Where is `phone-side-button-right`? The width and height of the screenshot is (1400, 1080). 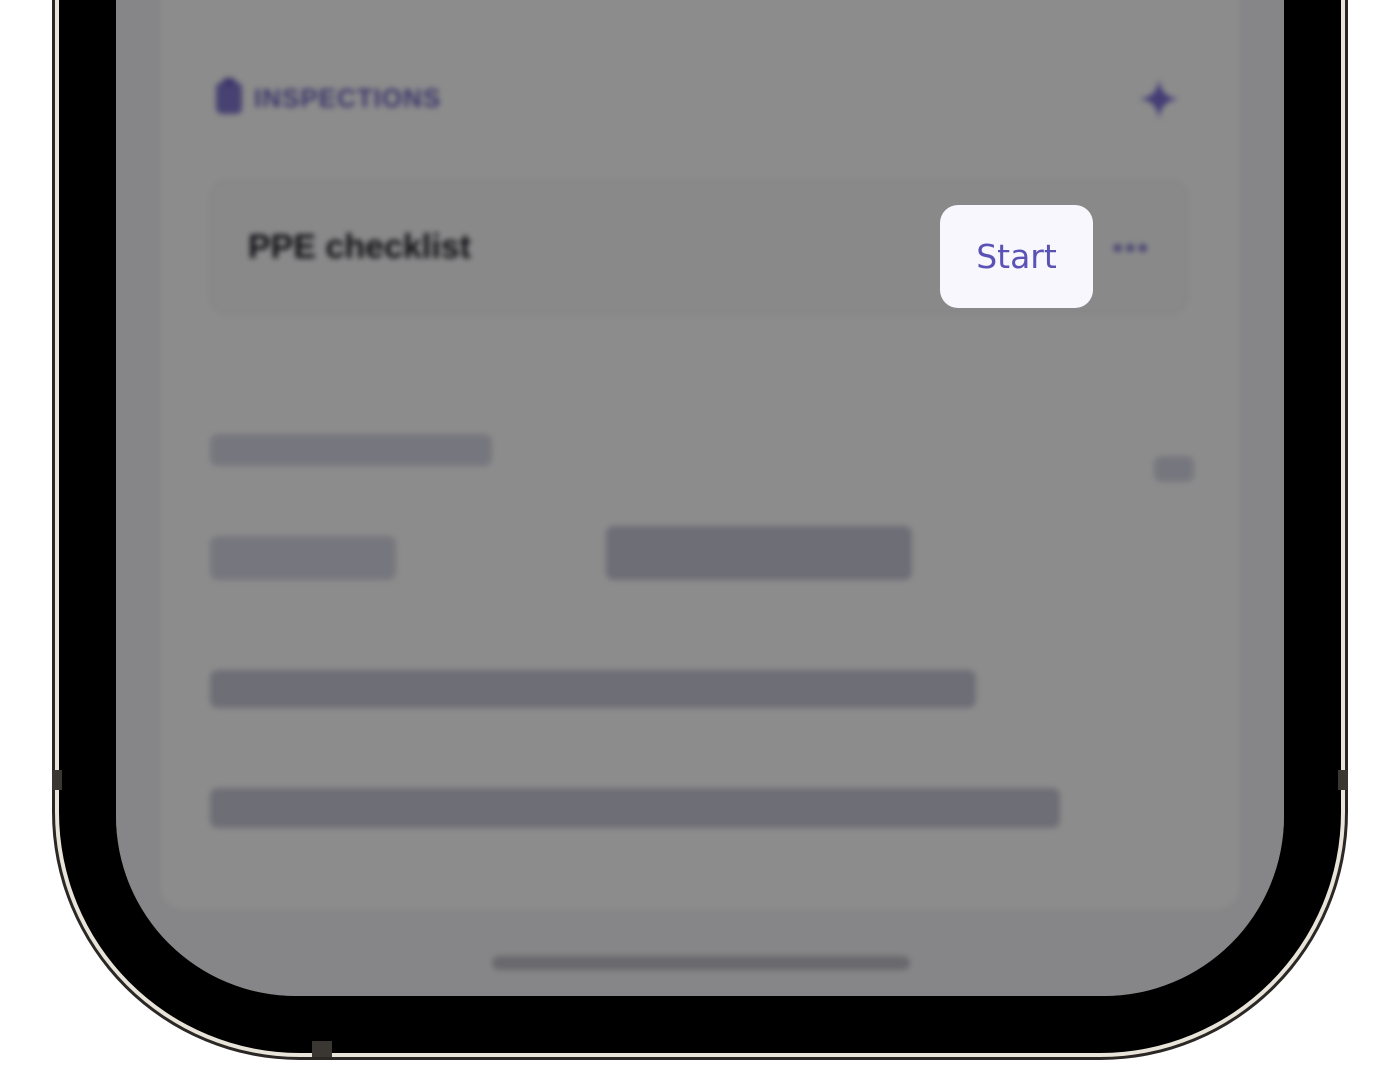 phone-side-button-right is located at coordinates (1343, 780).